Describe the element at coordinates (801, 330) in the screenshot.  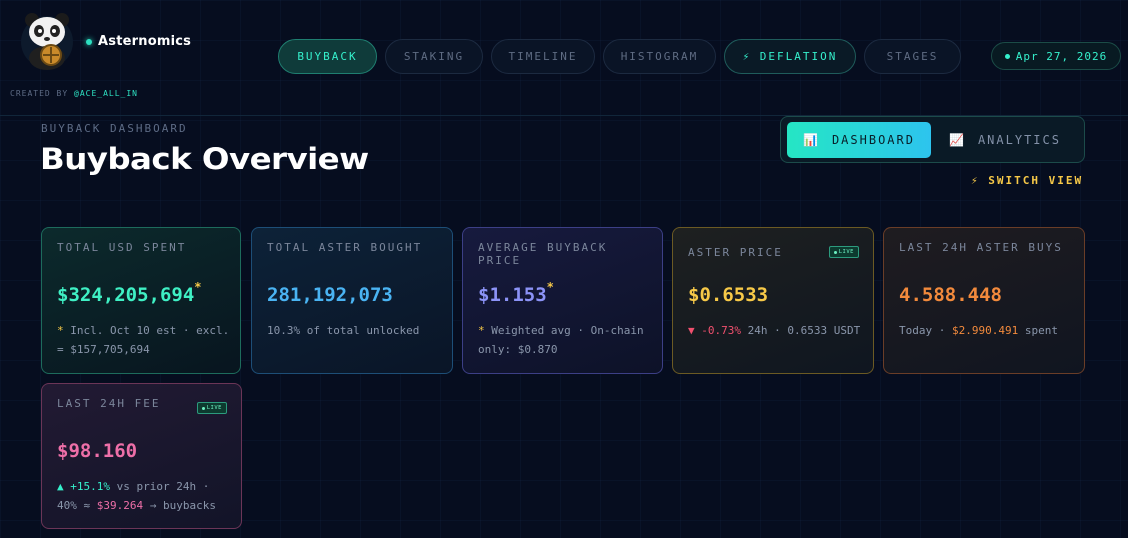
I see `card-note-text: 24h · 0.6533 USDT` at that location.